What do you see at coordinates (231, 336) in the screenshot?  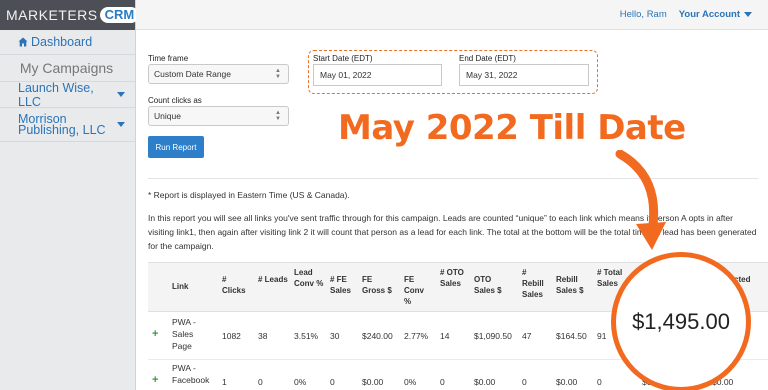 I see `cell-clicks: 1082` at bounding box center [231, 336].